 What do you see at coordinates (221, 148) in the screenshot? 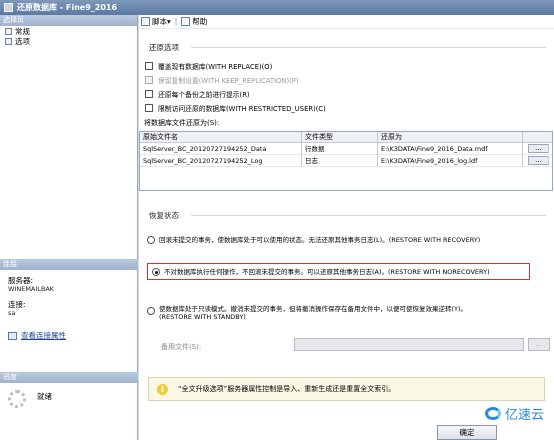
I see `original-filename: SqlServer_BC_20120727194252_Data` at bounding box center [221, 148].